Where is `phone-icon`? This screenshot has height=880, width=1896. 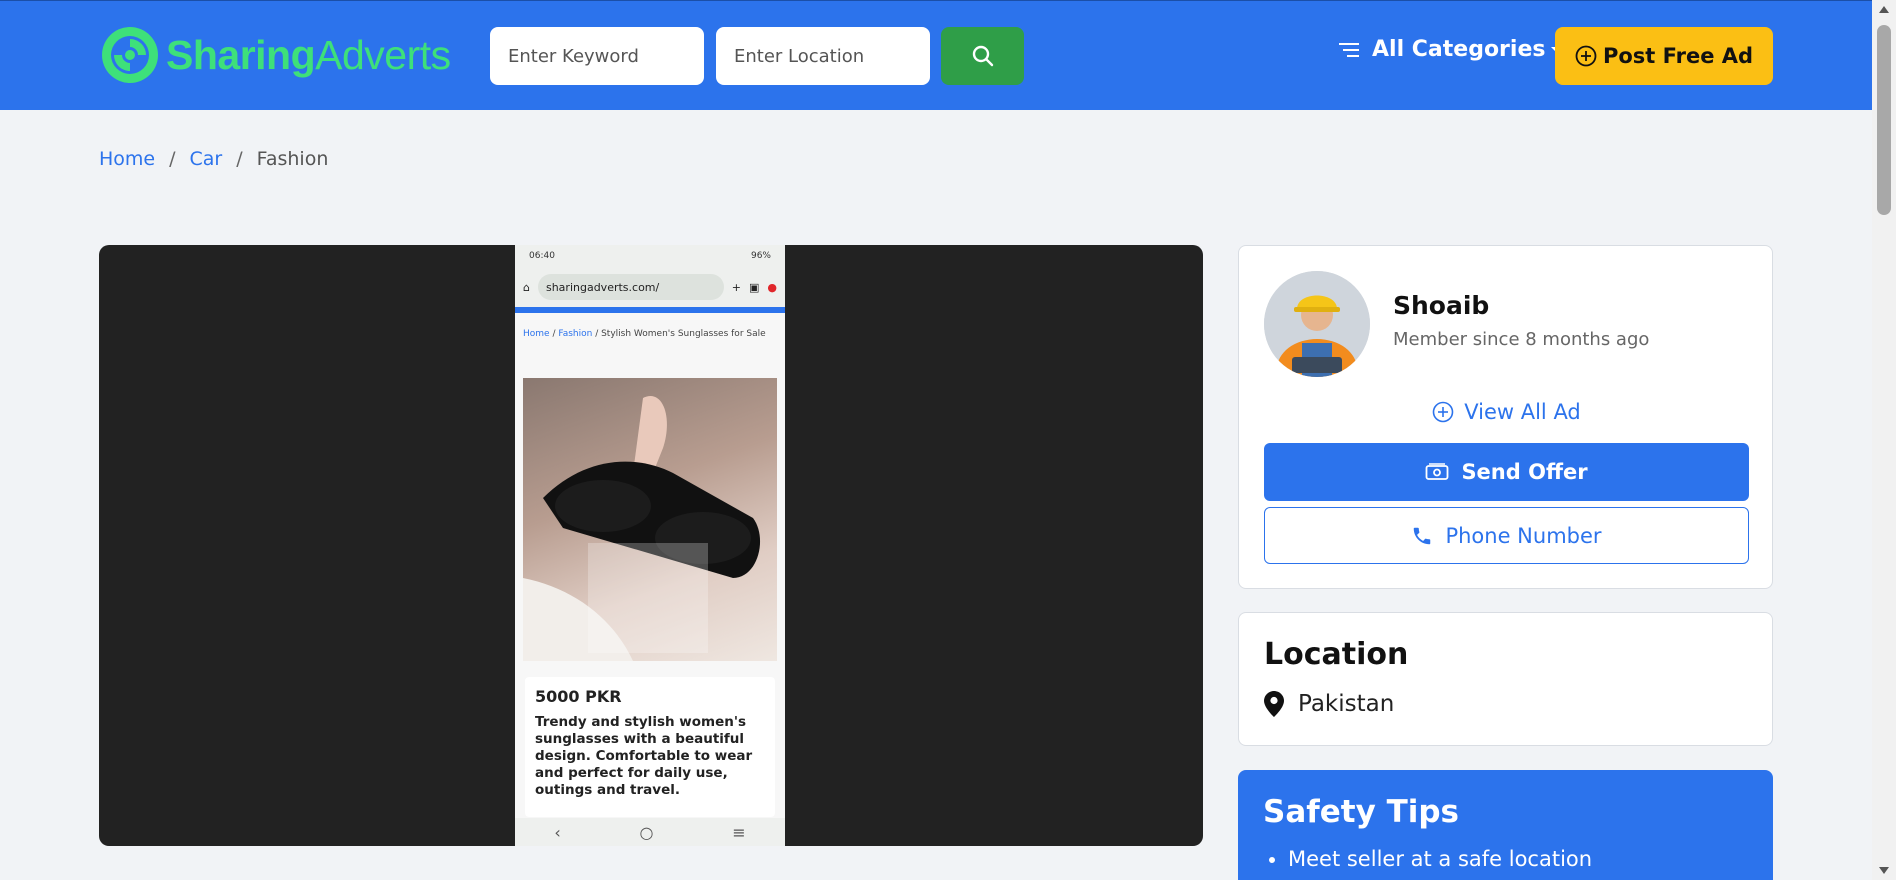 phone-icon is located at coordinates (1422, 535).